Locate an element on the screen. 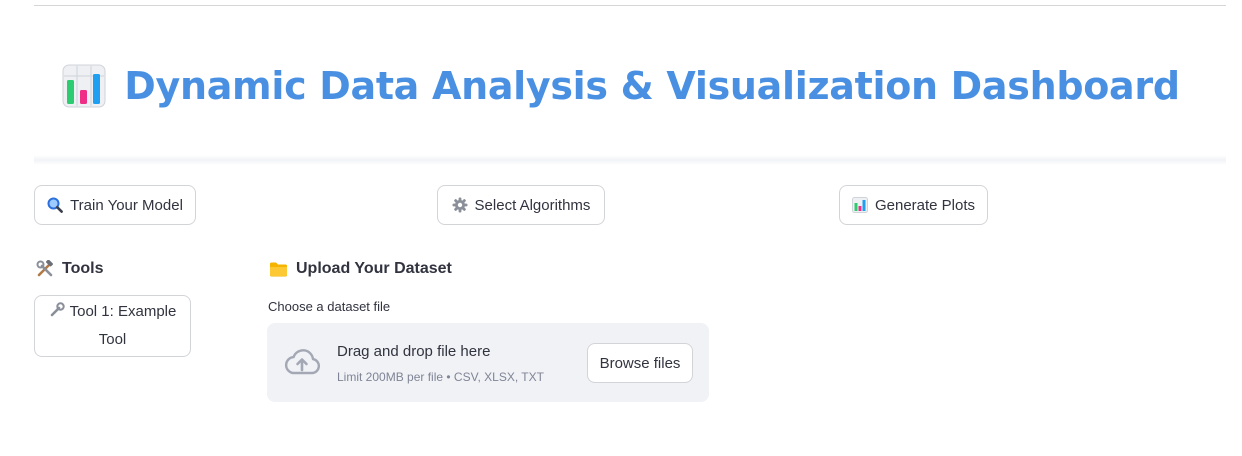 This screenshot has width=1242, height=456. generate-plots-button: Generate Plots is located at coordinates (913, 205).